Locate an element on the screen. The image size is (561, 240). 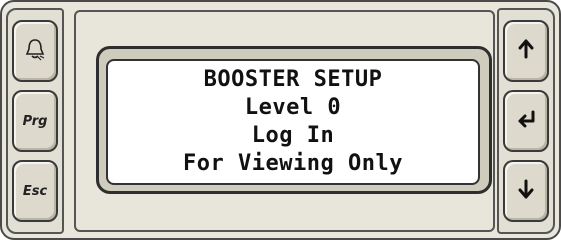
esc-button-label: Esc is located at coordinates (35, 191).